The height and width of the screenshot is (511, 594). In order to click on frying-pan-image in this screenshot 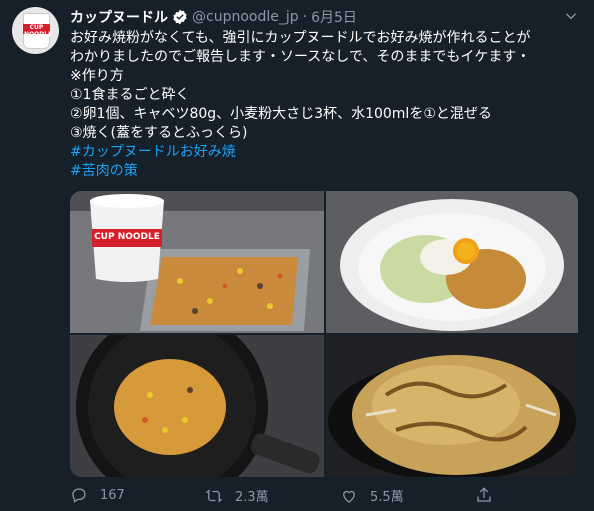, I will do `click(197, 406)`.